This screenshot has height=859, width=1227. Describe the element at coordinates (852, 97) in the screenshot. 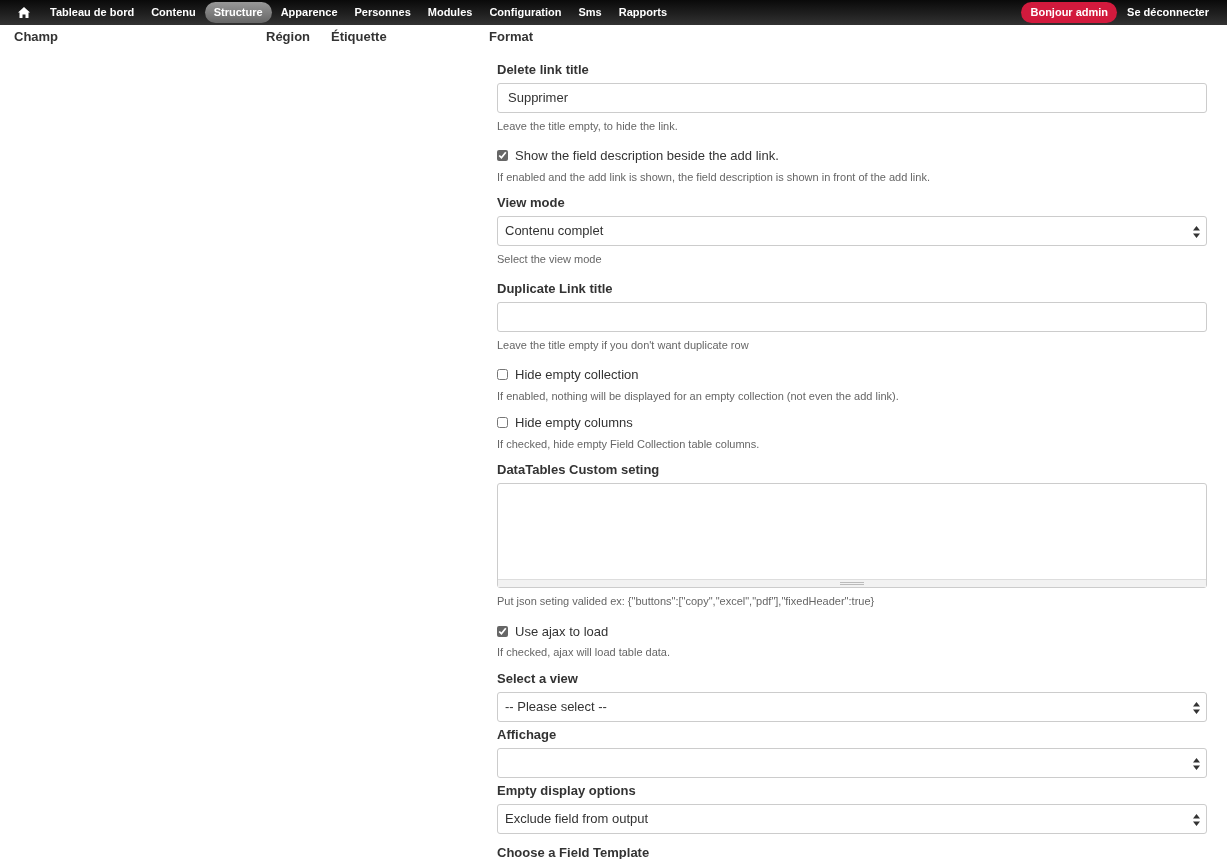

I see `text-field: Supprimer` at that location.